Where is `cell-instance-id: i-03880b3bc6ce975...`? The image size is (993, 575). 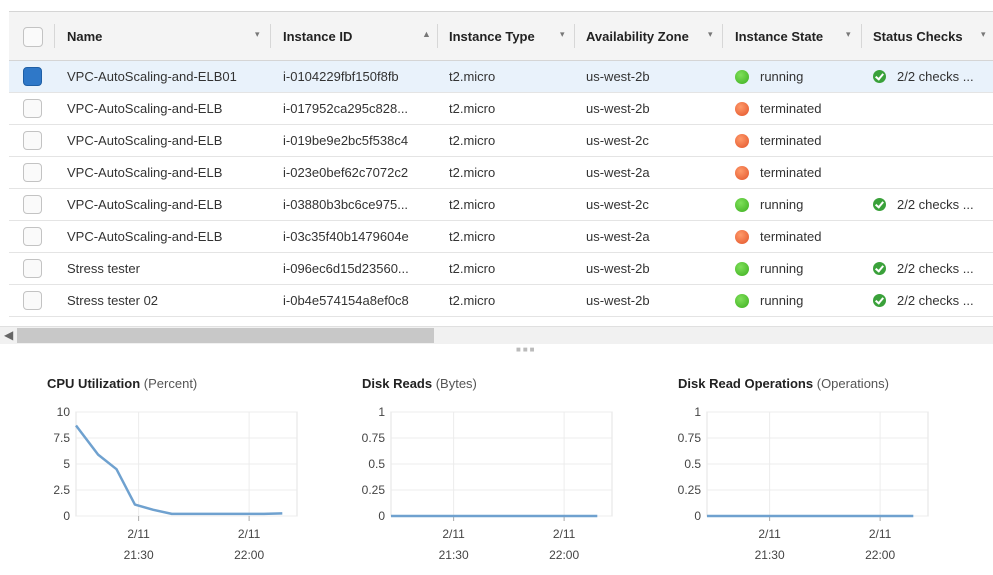
cell-instance-id: i-03880b3bc6ce975... is located at coordinates (345, 204).